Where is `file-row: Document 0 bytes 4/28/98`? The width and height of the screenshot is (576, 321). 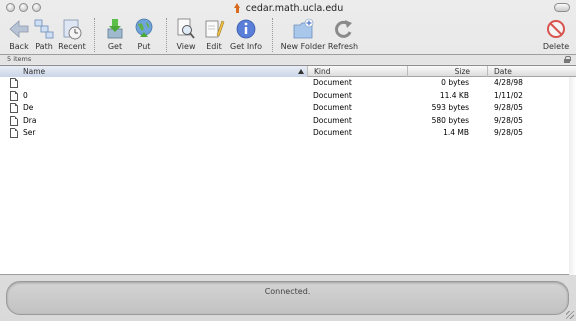 file-row: Document 0 bytes 4/28/98 is located at coordinates (288, 83).